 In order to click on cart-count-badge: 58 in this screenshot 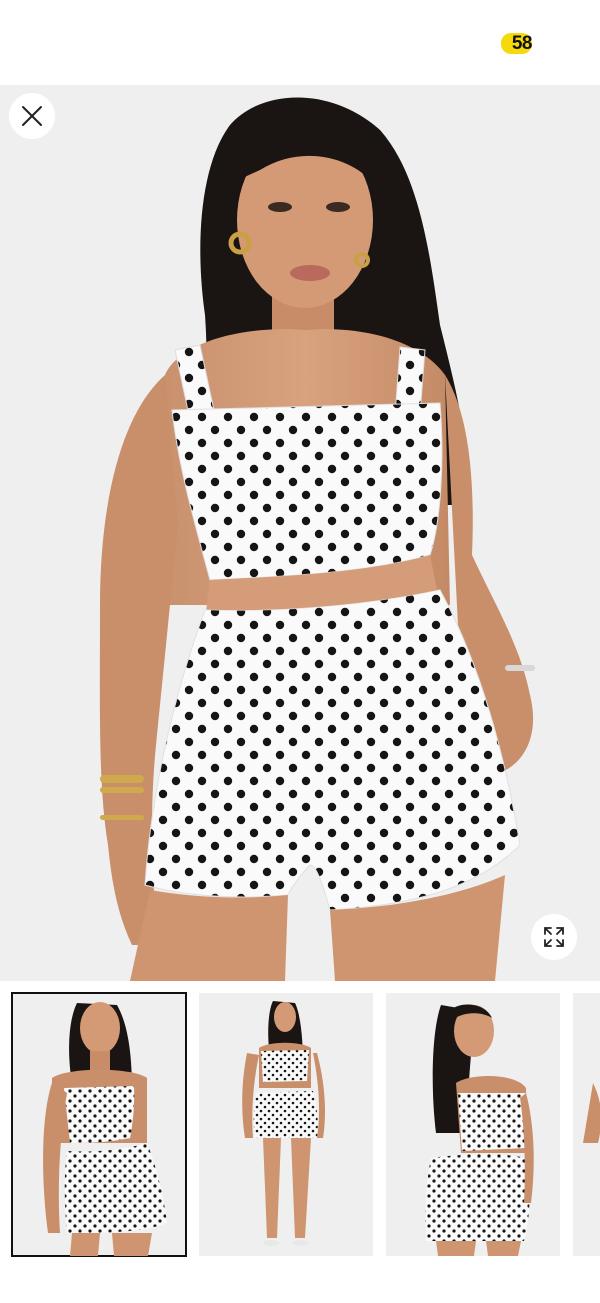, I will do `click(517, 43)`.